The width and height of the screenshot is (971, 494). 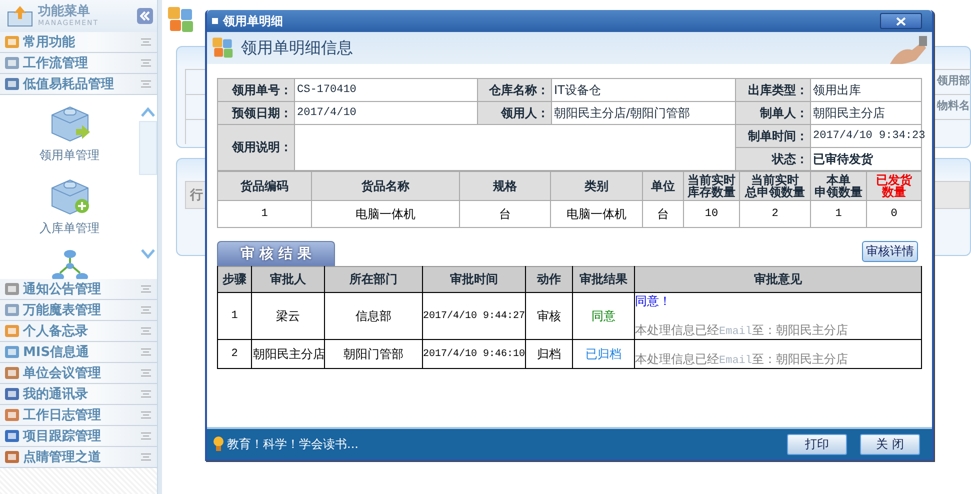 I want to click on table-cell: 0, so click(x=894, y=214).